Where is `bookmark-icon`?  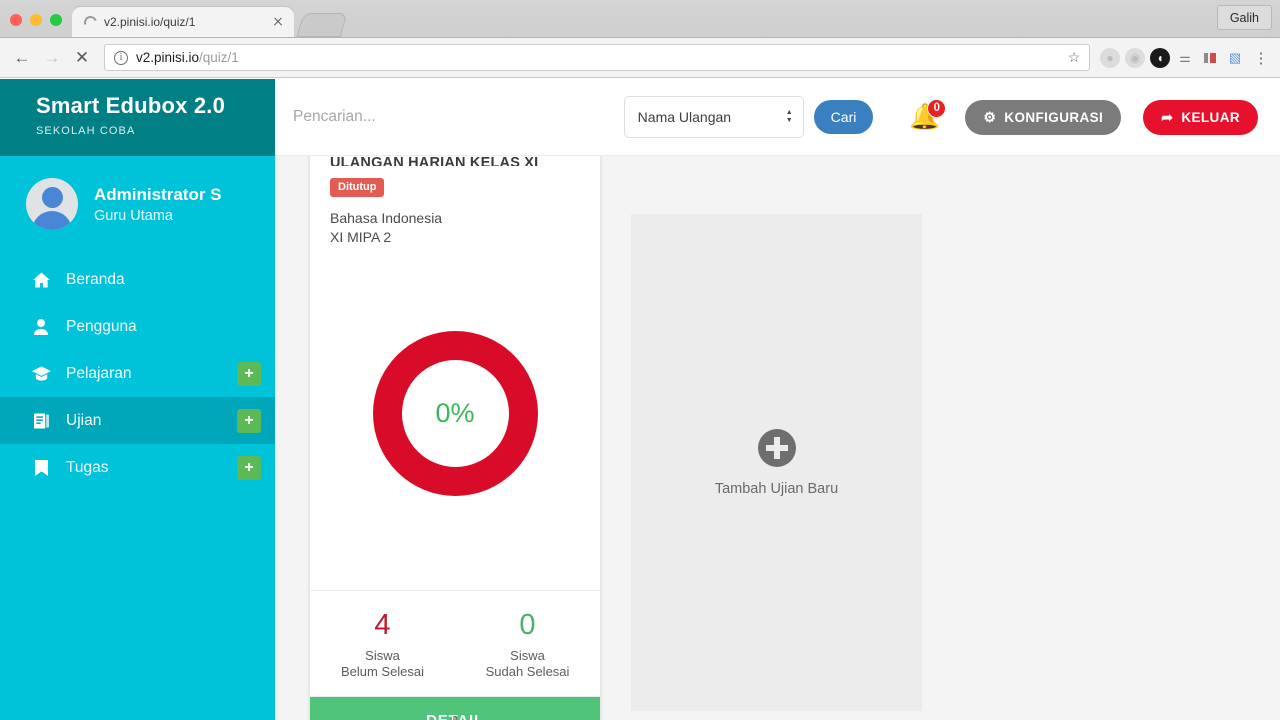 bookmark-icon is located at coordinates (41, 467).